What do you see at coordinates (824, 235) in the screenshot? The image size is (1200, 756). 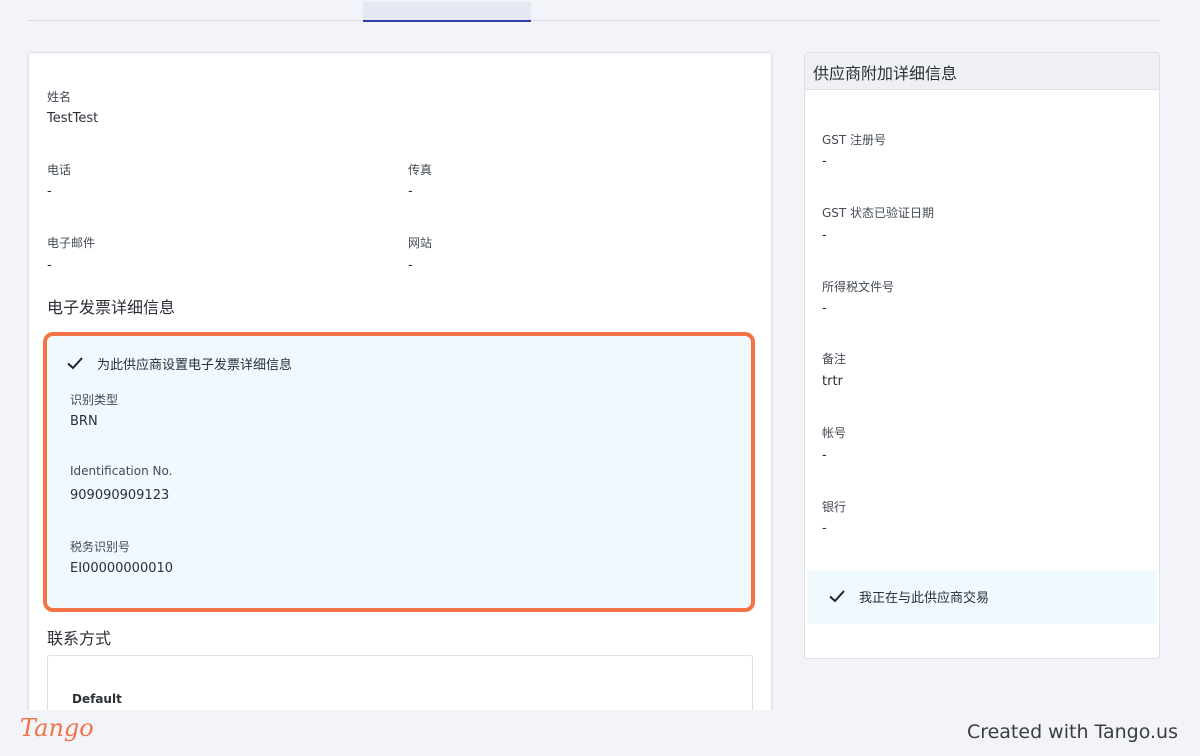 I see `gst-date-value: -` at bounding box center [824, 235].